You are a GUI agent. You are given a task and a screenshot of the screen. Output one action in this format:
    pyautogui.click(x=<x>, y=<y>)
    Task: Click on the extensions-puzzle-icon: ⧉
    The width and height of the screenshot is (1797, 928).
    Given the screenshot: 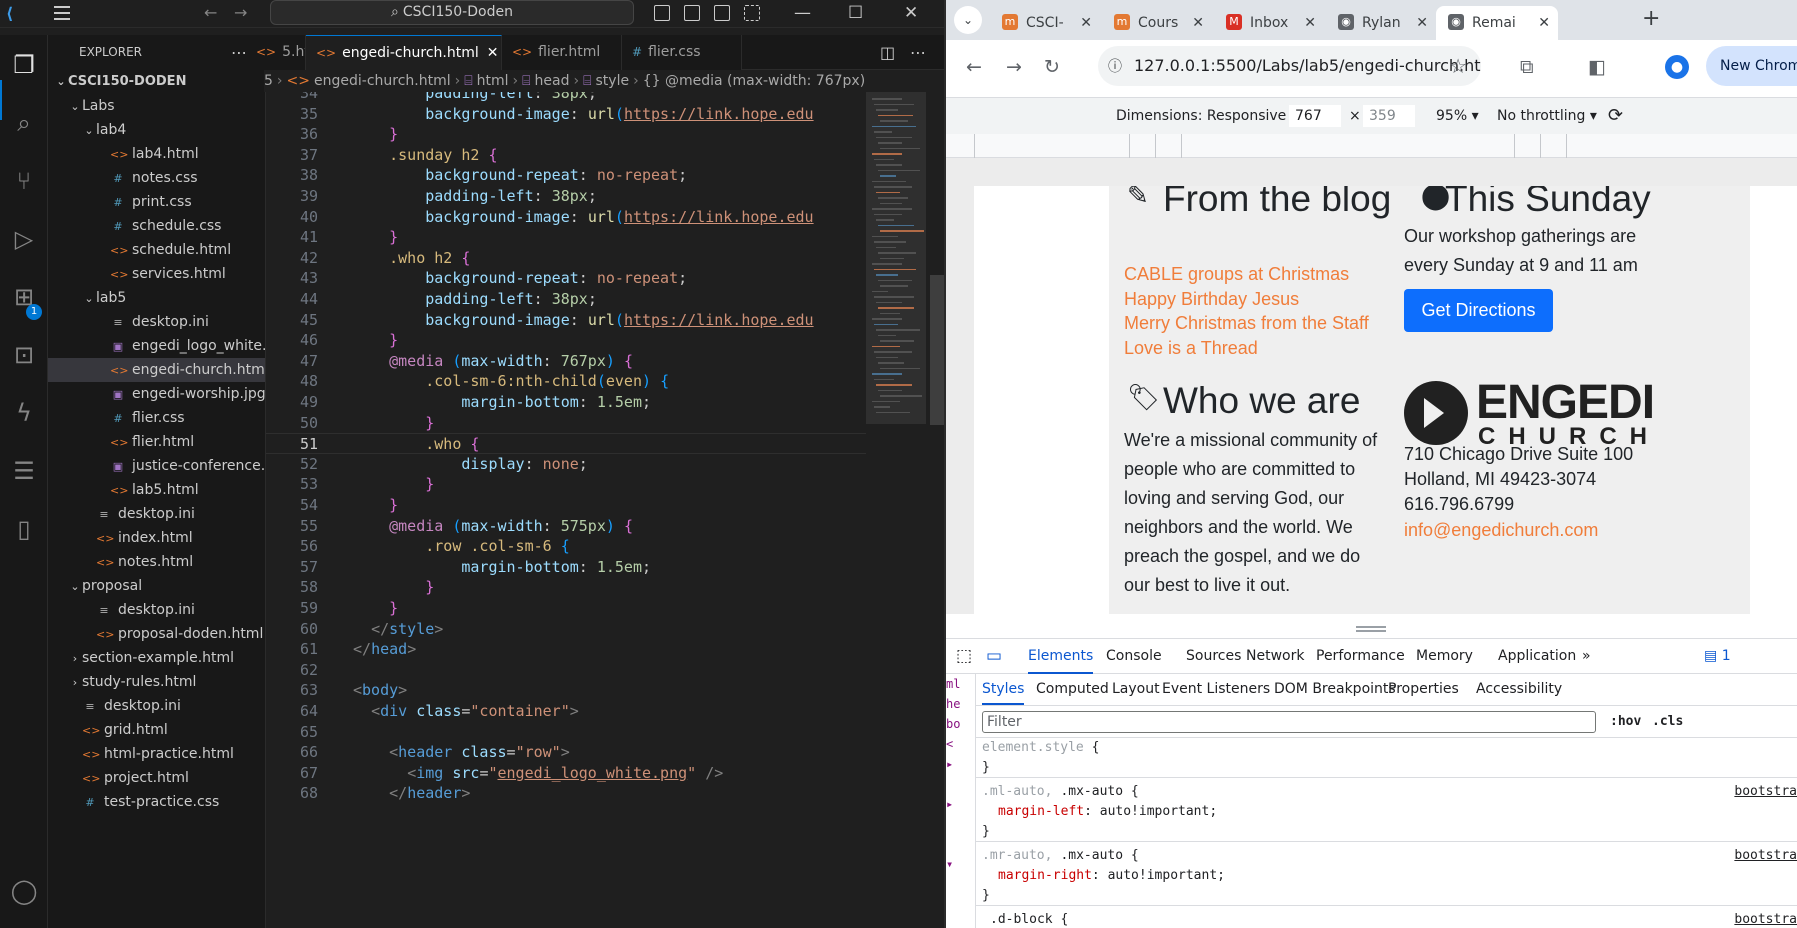 What is the action you would take?
    pyautogui.click(x=1527, y=67)
    